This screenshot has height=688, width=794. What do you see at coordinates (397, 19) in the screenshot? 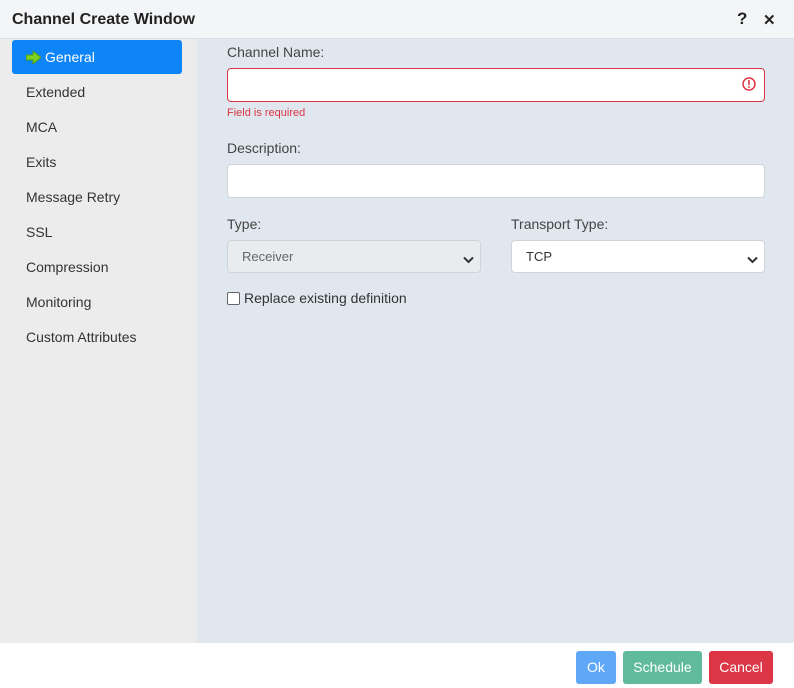
I see `window-titlebar: Channel Create Window ? ✕` at bounding box center [397, 19].